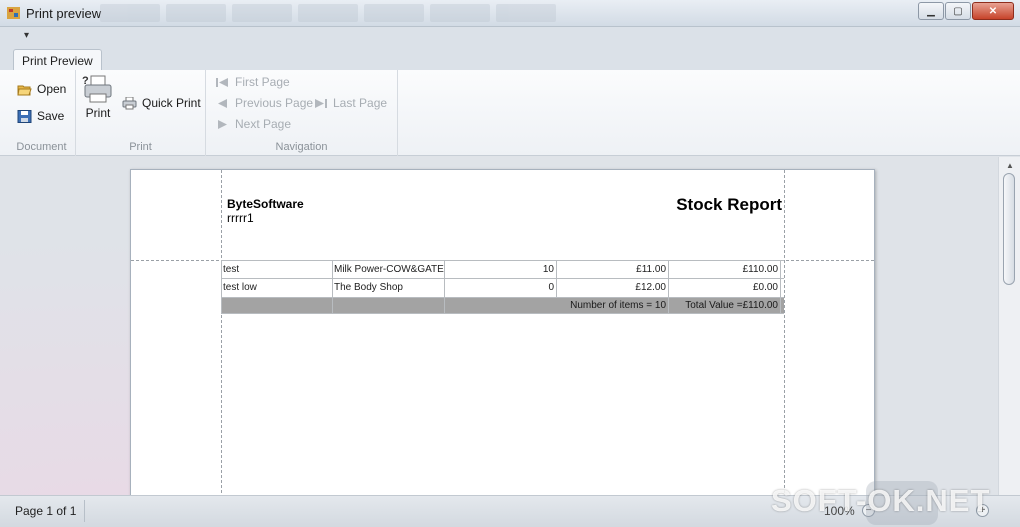 Image resolution: width=1020 pixels, height=527 pixels. I want to click on quick-access-dropdown-icon: ▾, so click(26, 35).